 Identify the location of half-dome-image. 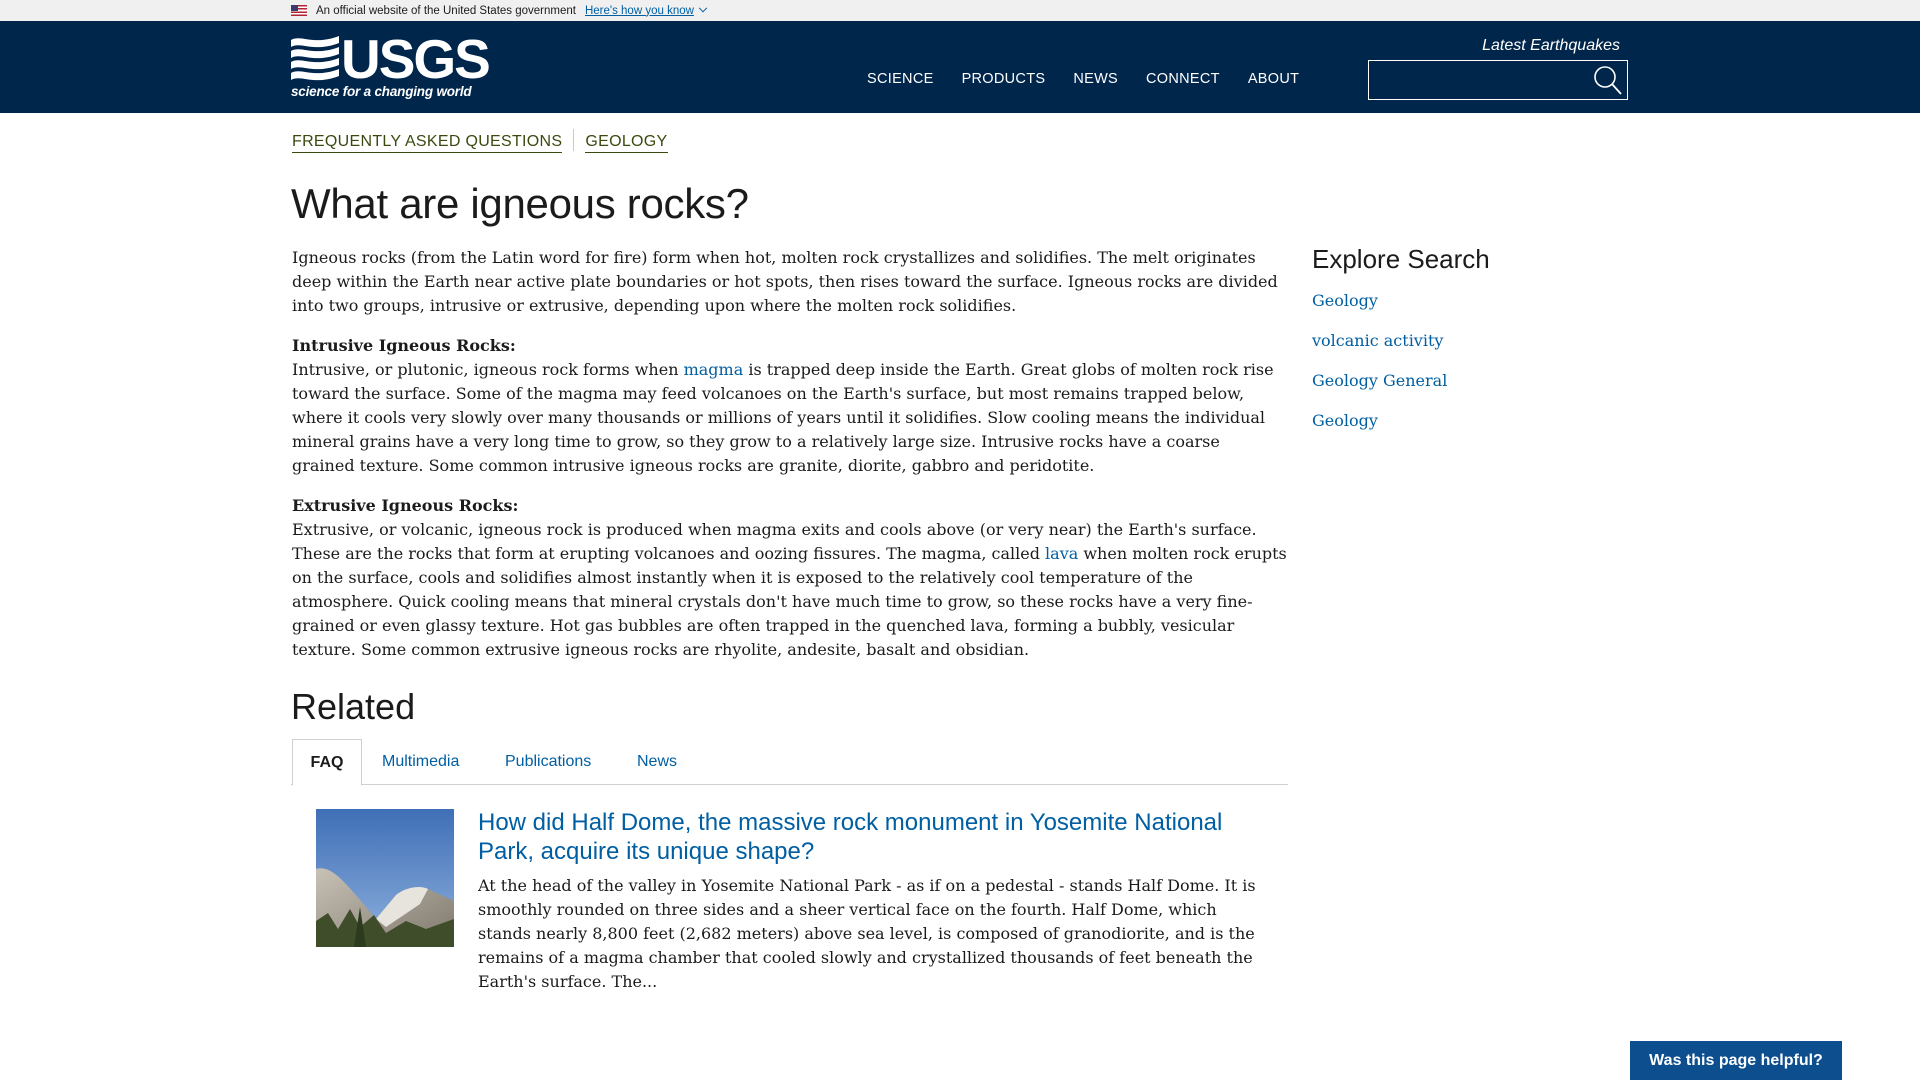
(385, 878).